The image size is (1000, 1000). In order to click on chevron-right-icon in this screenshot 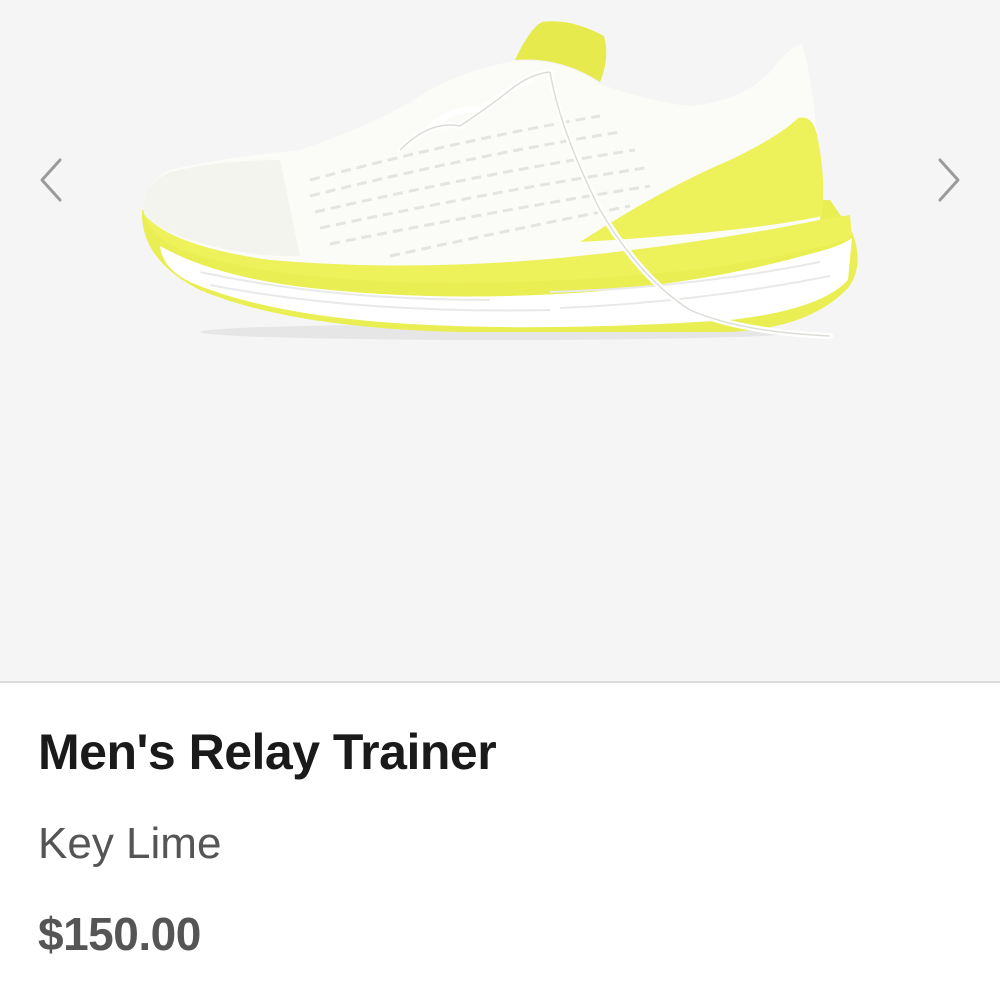, I will do `click(949, 180)`.